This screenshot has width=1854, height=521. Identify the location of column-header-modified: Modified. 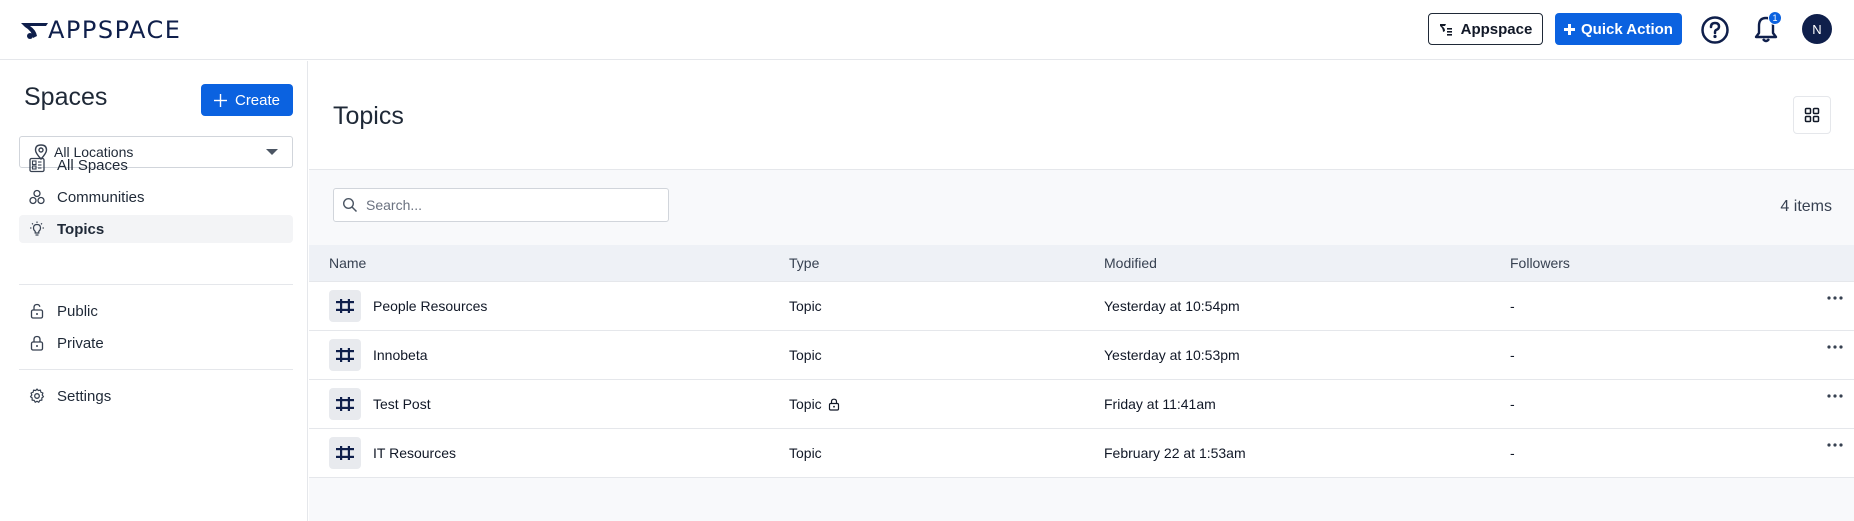
(1130, 263).